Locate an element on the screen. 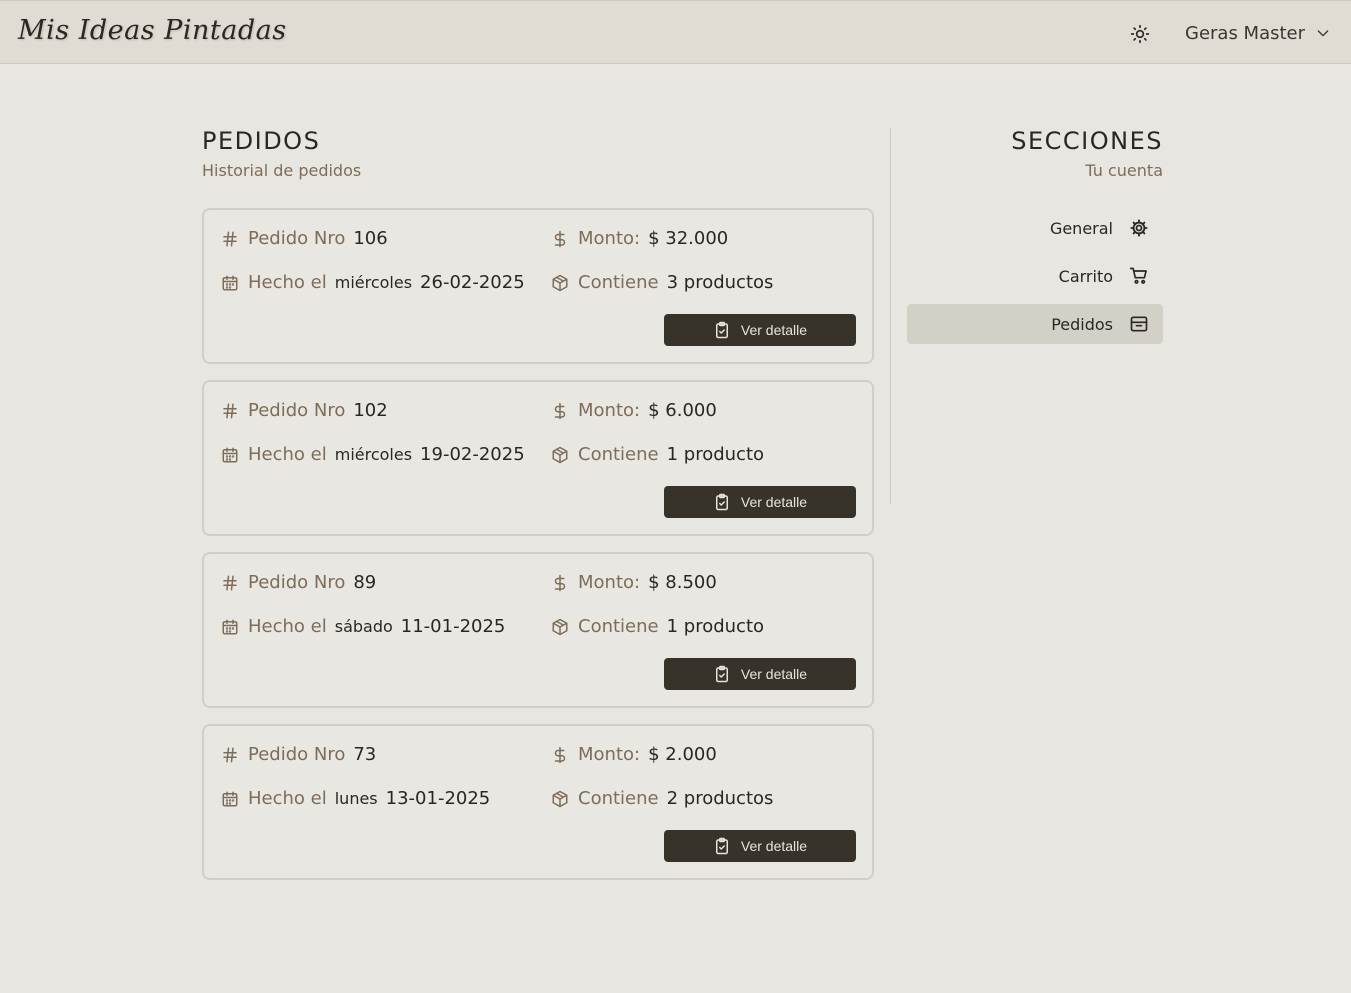 The height and width of the screenshot is (993, 1351). page-title: PEDIDOS is located at coordinates (261, 141).